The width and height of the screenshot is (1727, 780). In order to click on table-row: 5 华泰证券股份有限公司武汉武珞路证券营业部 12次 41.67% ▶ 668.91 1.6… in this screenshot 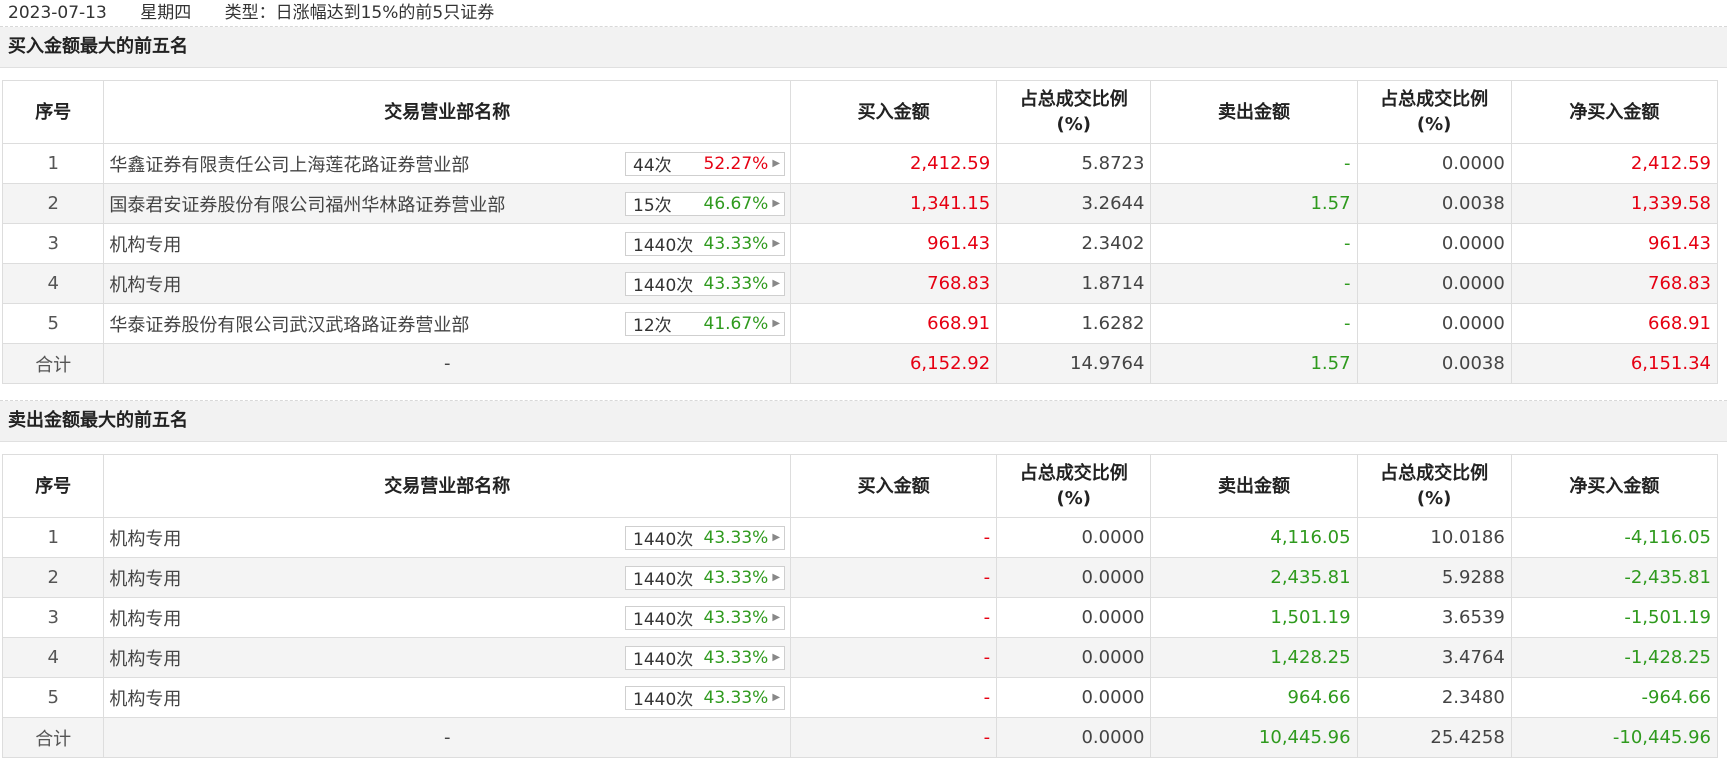, I will do `click(860, 323)`.